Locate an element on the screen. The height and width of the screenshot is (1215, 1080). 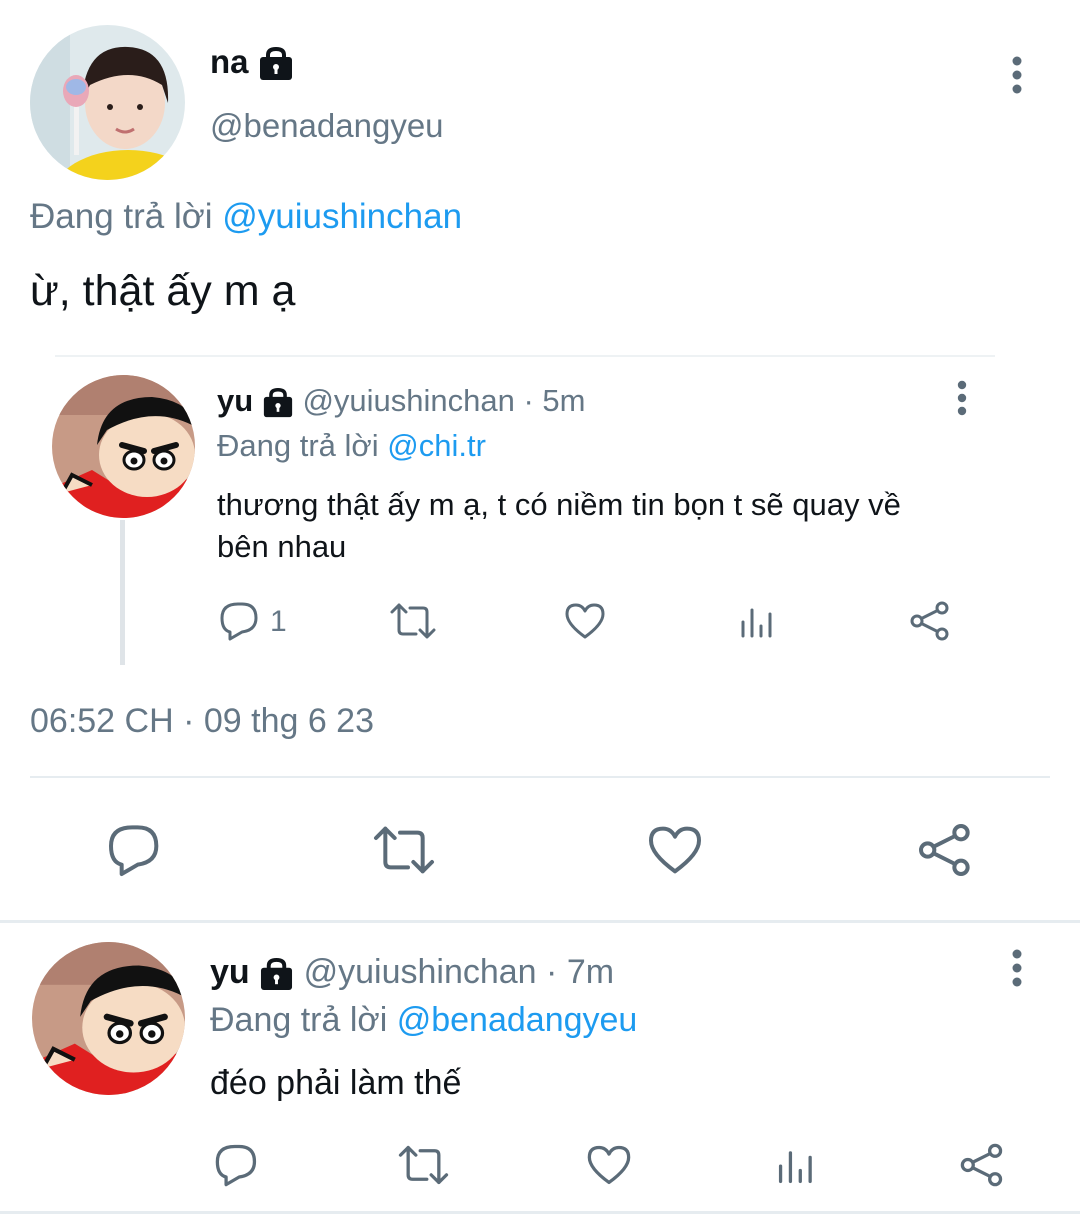
quoted-tweet-time: · 5m is located at coordinates (554, 400).